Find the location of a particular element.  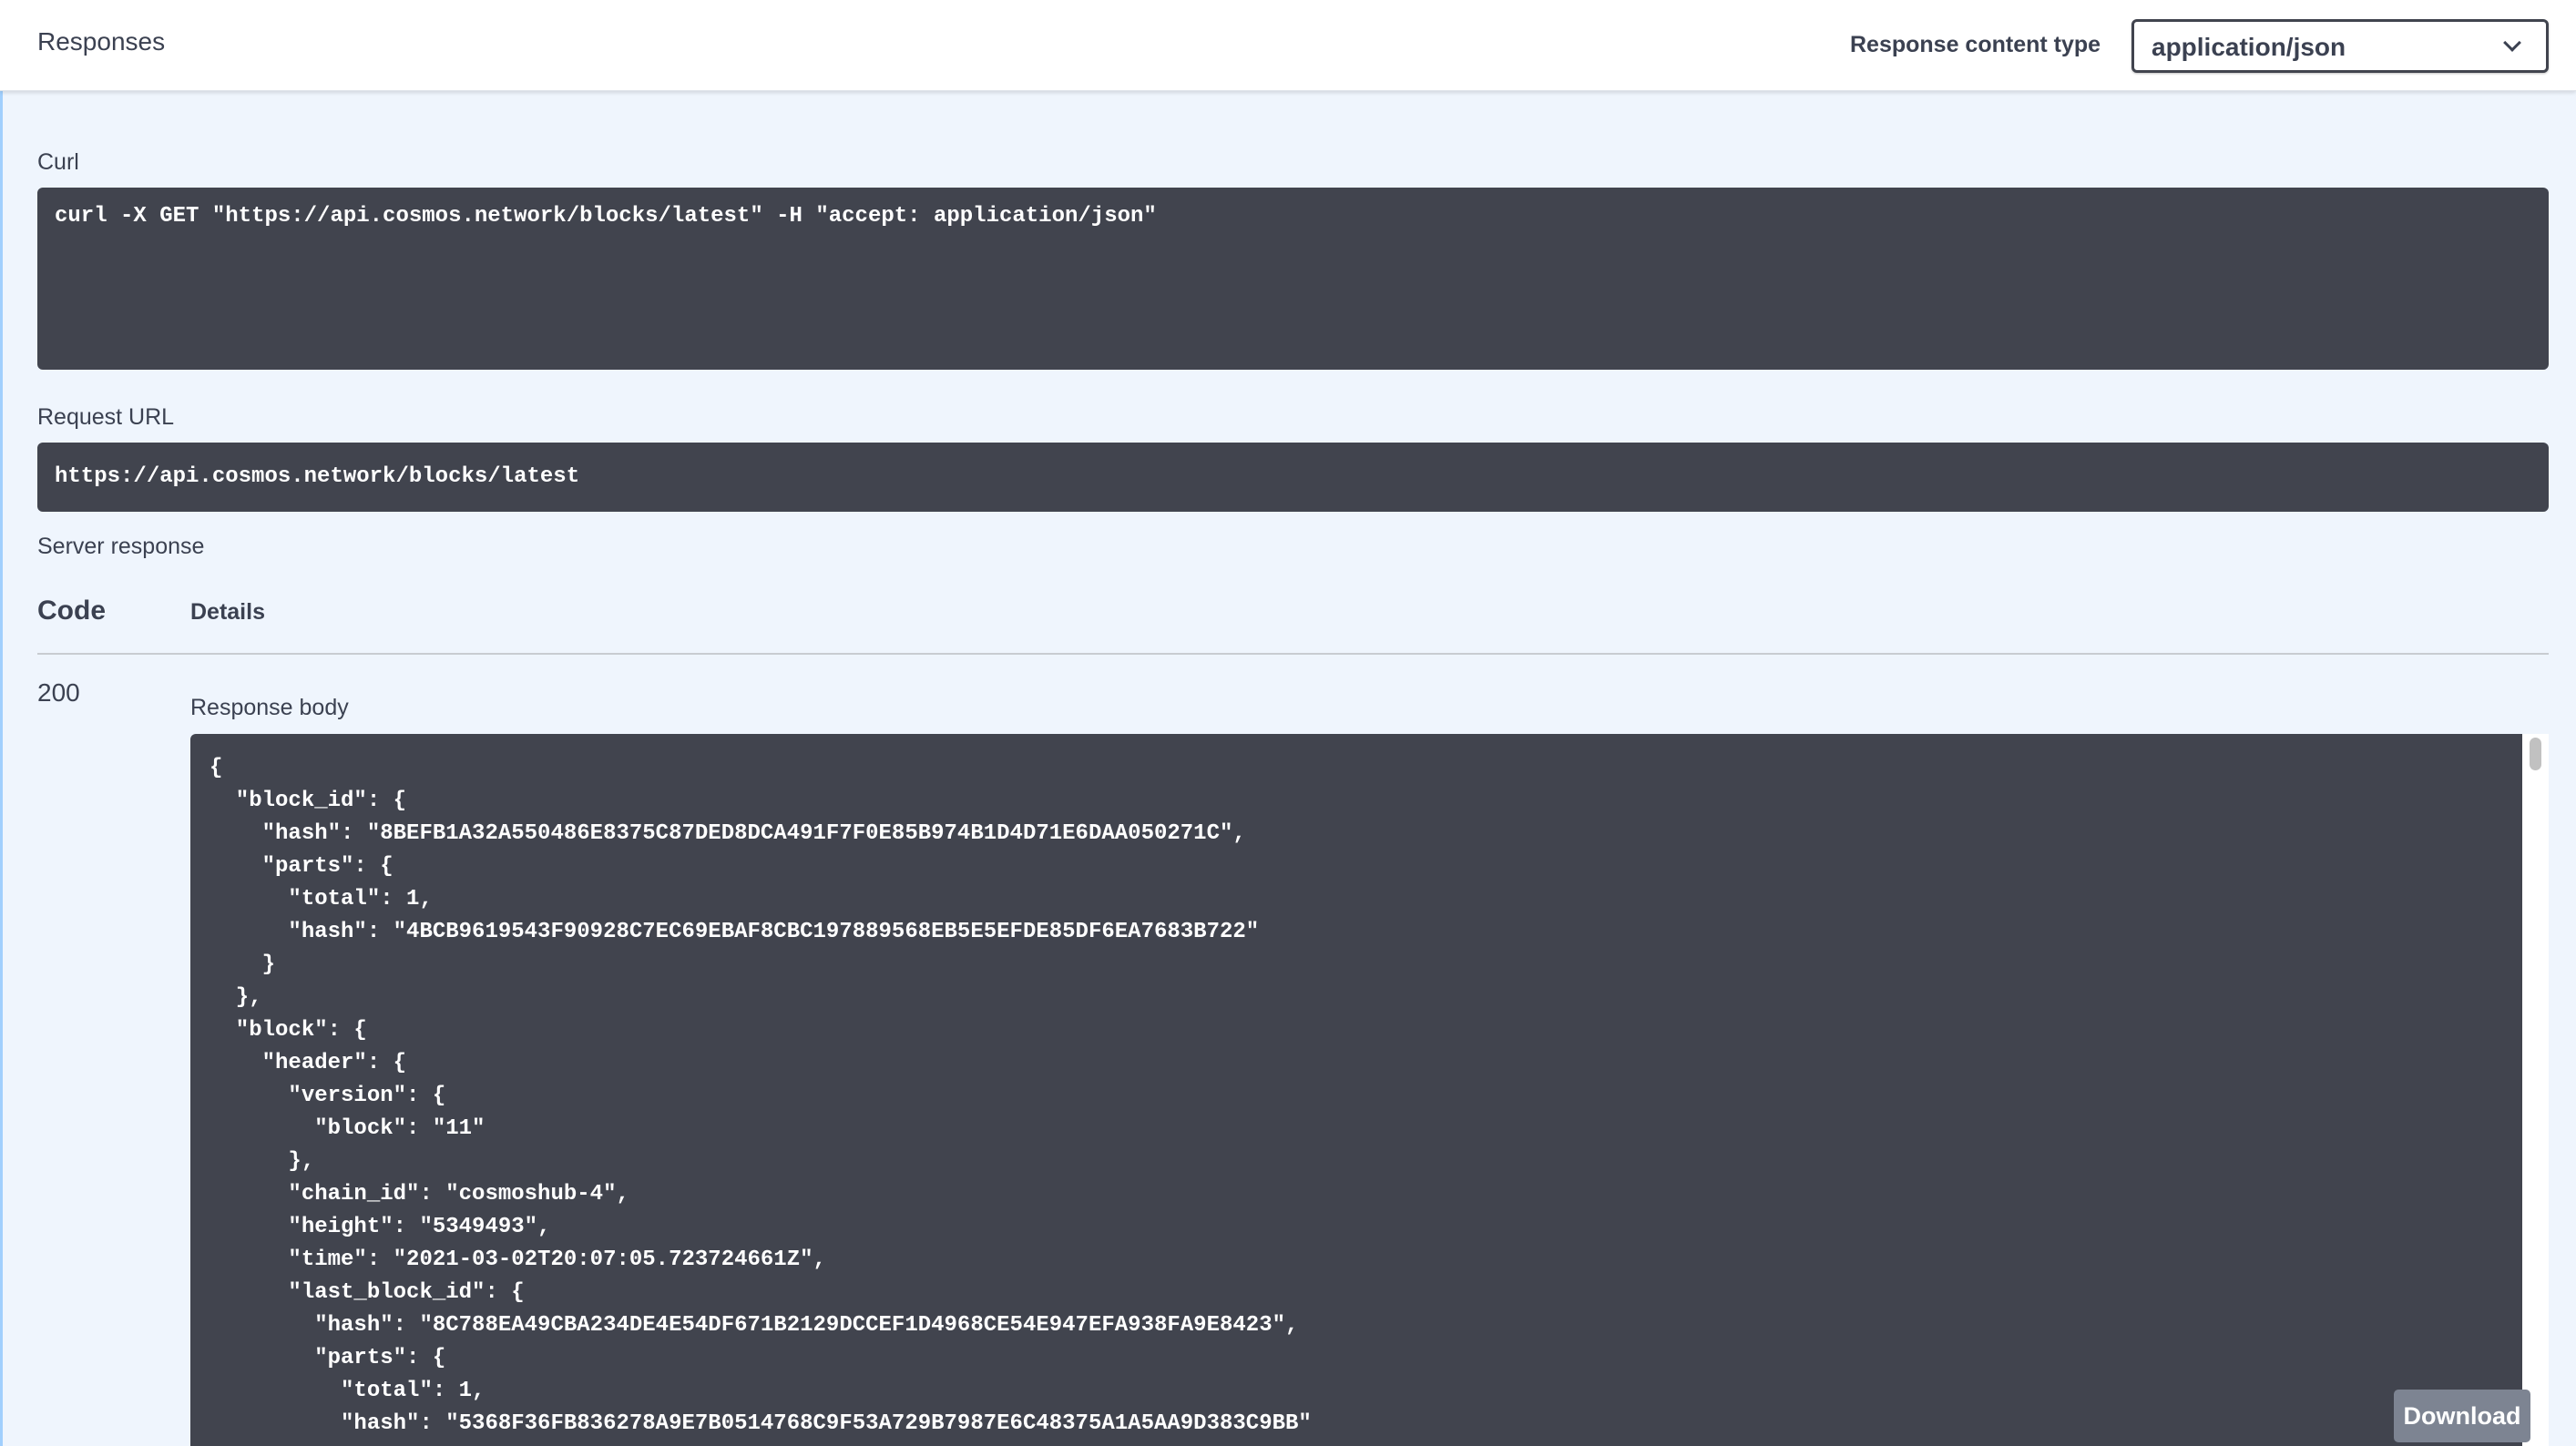

response-body-label: Response body is located at coordinates (269, 707).